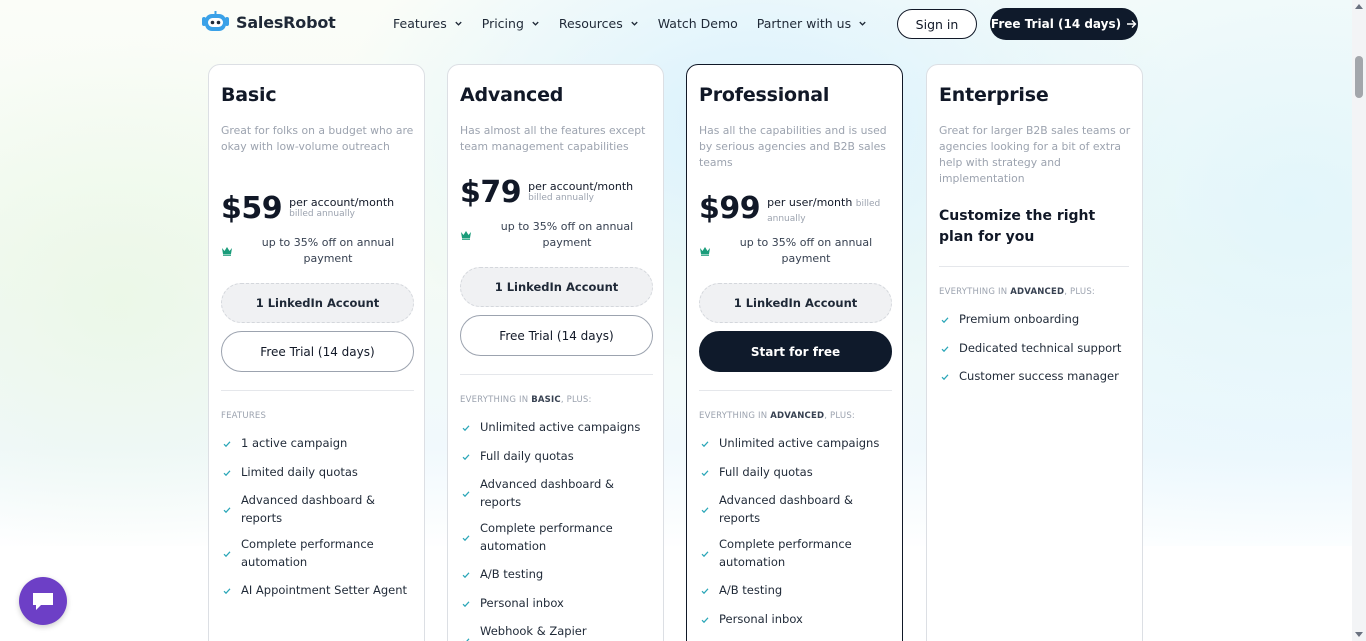 The height and width of the screenshot is (641, 1366). What do you see at coordinates (512, 95) in the screenshot?
I see `plan-name: Advanced` at bounding box center [512, 95].